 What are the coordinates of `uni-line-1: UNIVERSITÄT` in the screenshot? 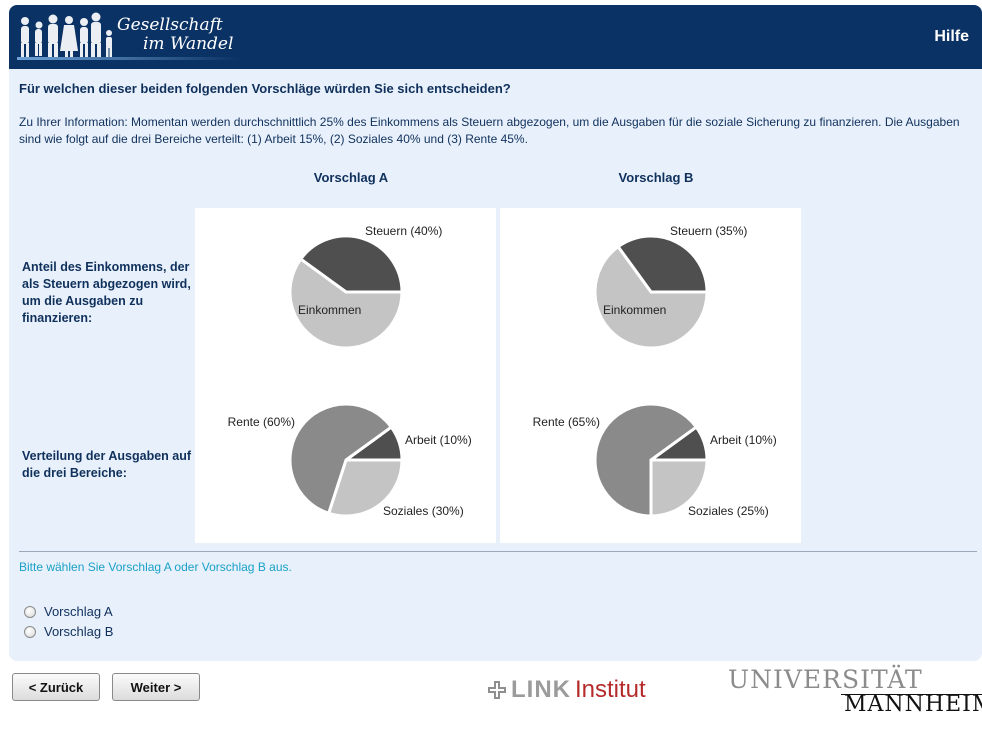 It's located at (825, 679).